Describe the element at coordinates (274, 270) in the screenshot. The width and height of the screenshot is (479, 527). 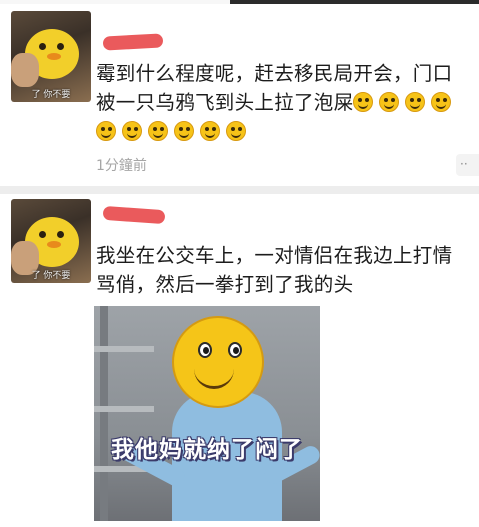
I see `post-text: 我坐在公交车上，一对情侣在我边上打情 骂俏，然后一拳打到了我的头` at that location.